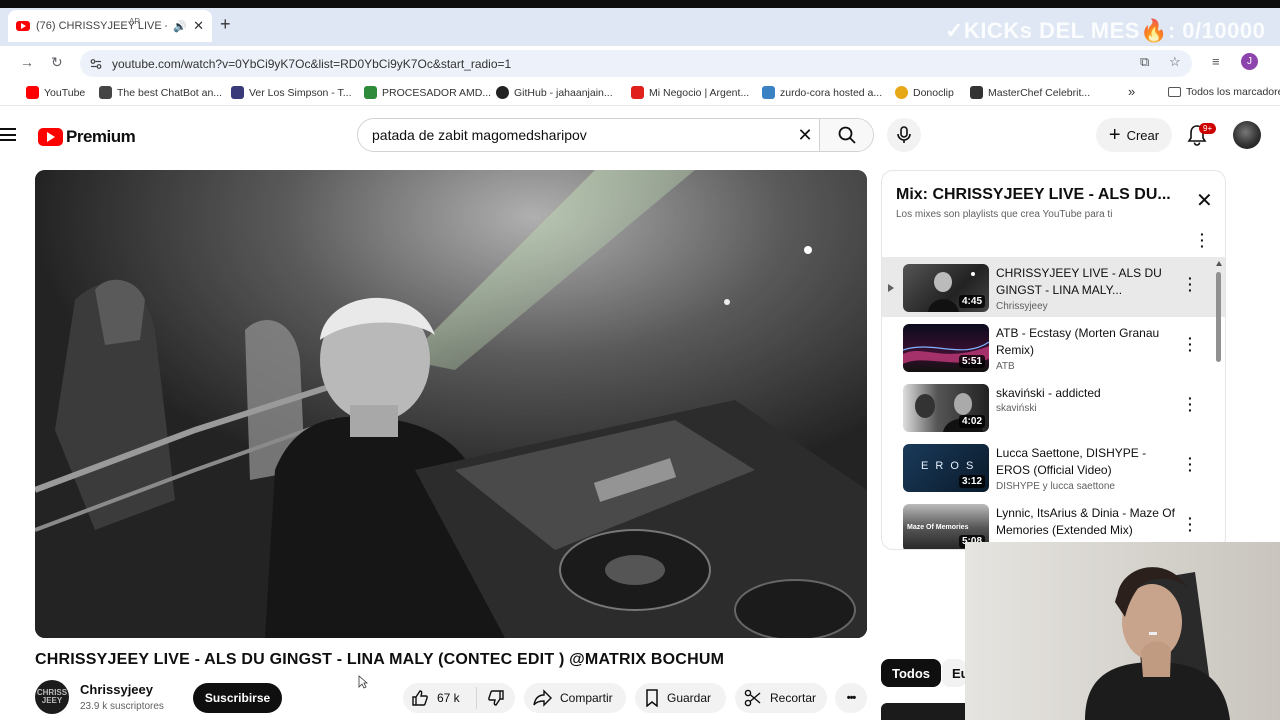 Image resolution: width=1280 pixels, height=720 pixels. I want to click on all-bookmarks-label: Todos los marcadores, so click(1233, 92).